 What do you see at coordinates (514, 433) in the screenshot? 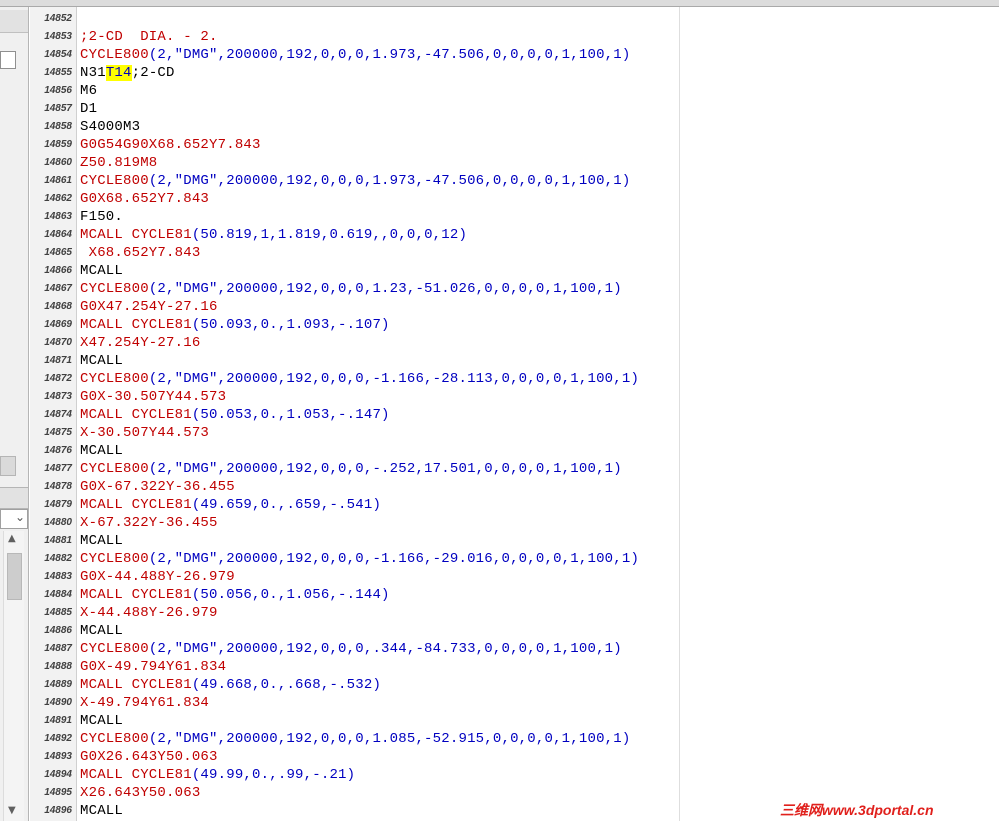
I see `code-line: 14875 X-30.507Y44.573` at bounding box center [514, 433].